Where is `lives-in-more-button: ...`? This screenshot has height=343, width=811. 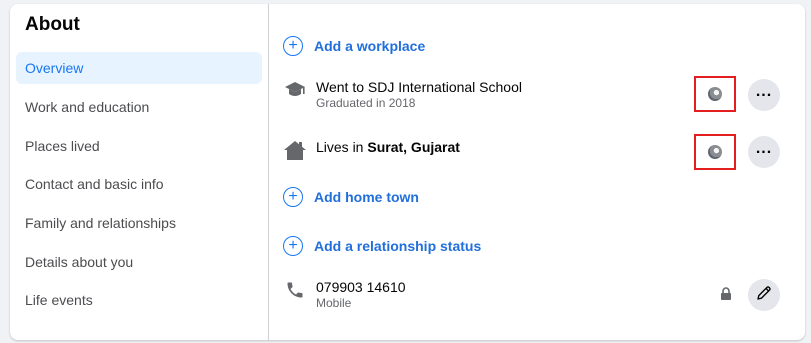
lives-in-more-button: ... is located at coordinates (764, 152).